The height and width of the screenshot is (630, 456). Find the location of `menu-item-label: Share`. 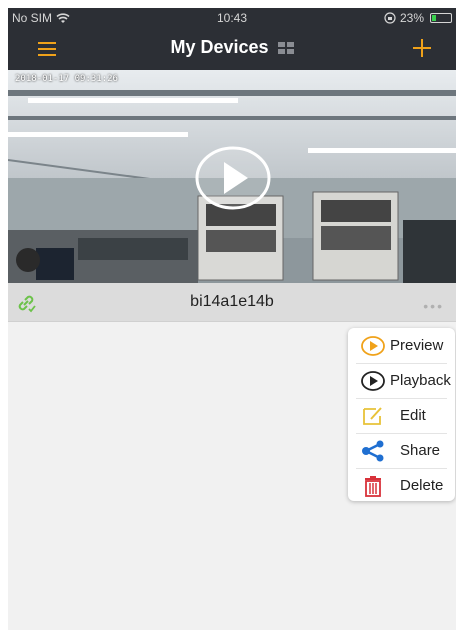

menu-item-label: Share is located at coordinates (420, 450).